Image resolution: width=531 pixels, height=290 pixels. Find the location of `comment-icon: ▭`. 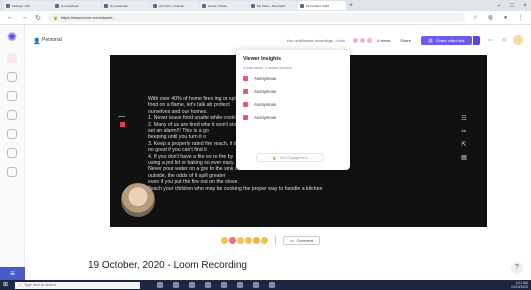

comment-icon: ▭ is located at coordinates (292, 241).